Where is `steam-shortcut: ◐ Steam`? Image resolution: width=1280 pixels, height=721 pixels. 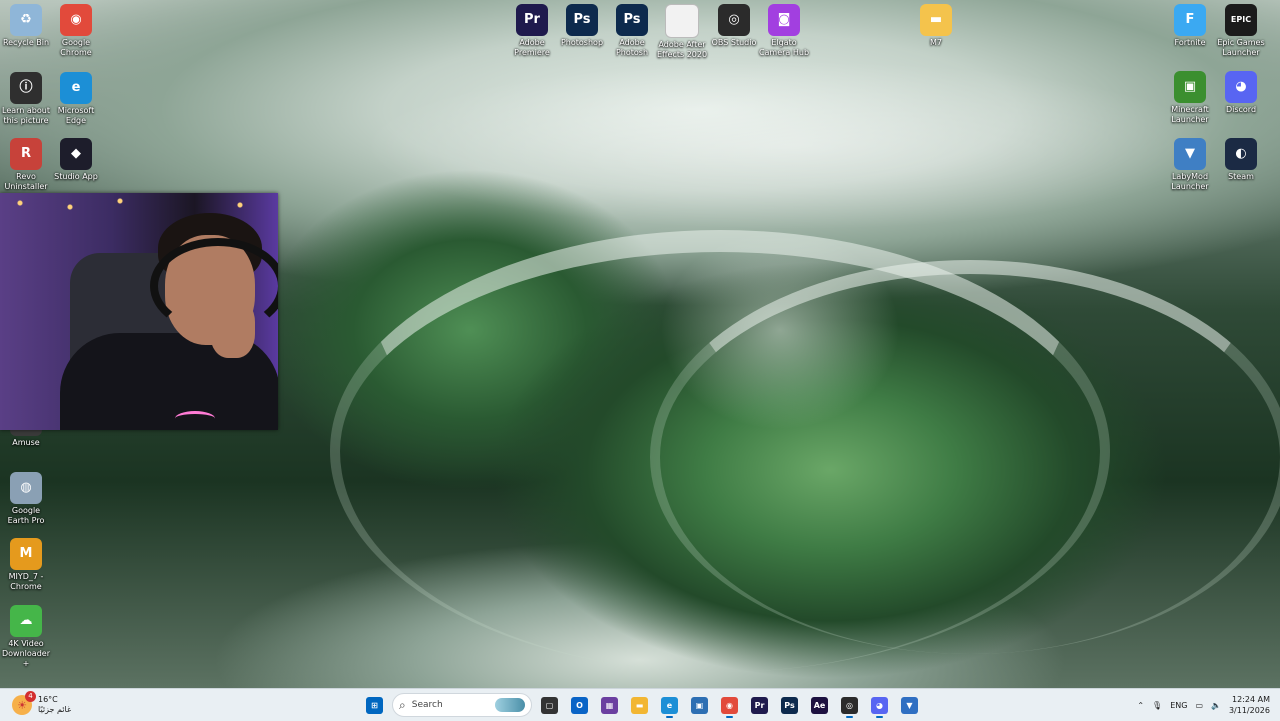
steam-shortcut: ◐ Steam is located at coordinates (1241, 160).